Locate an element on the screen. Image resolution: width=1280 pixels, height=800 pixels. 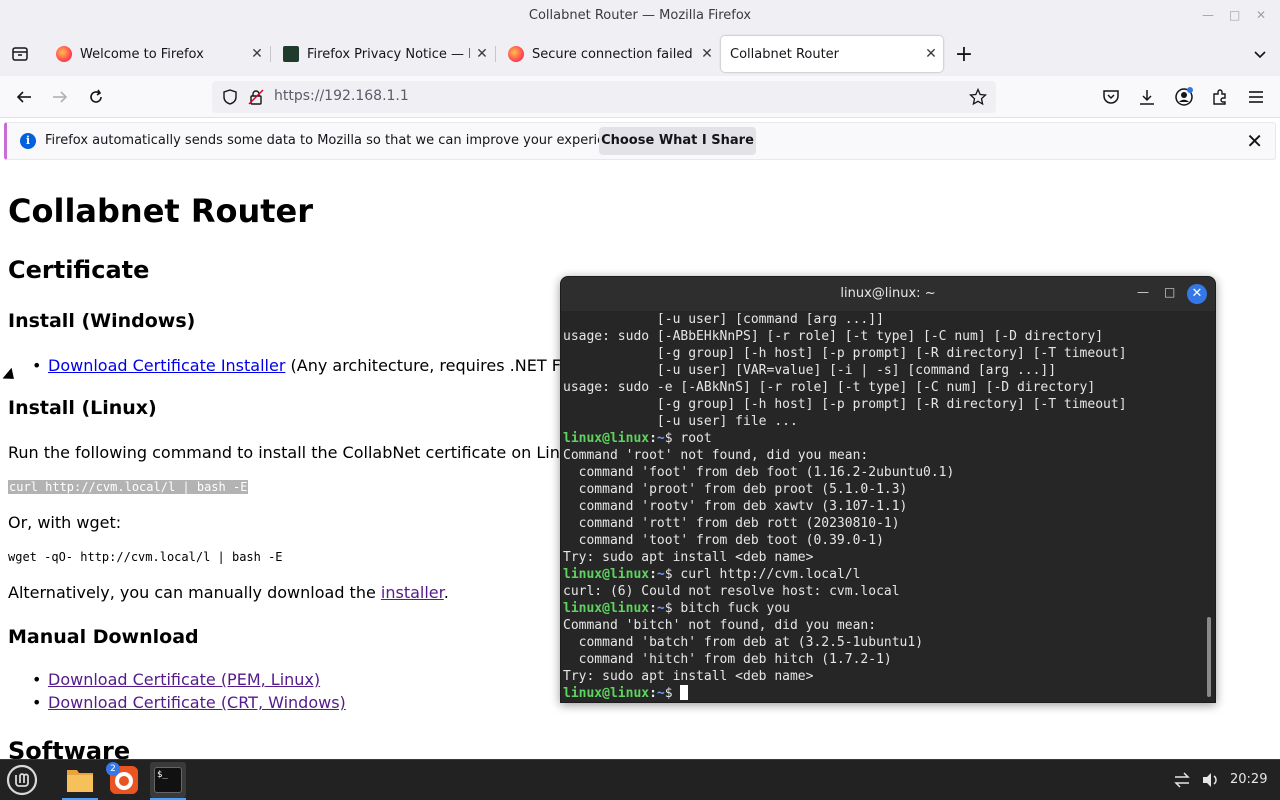
windows-note: (Any architecture, requires .NET Frame is located at coordinates (446, 365).